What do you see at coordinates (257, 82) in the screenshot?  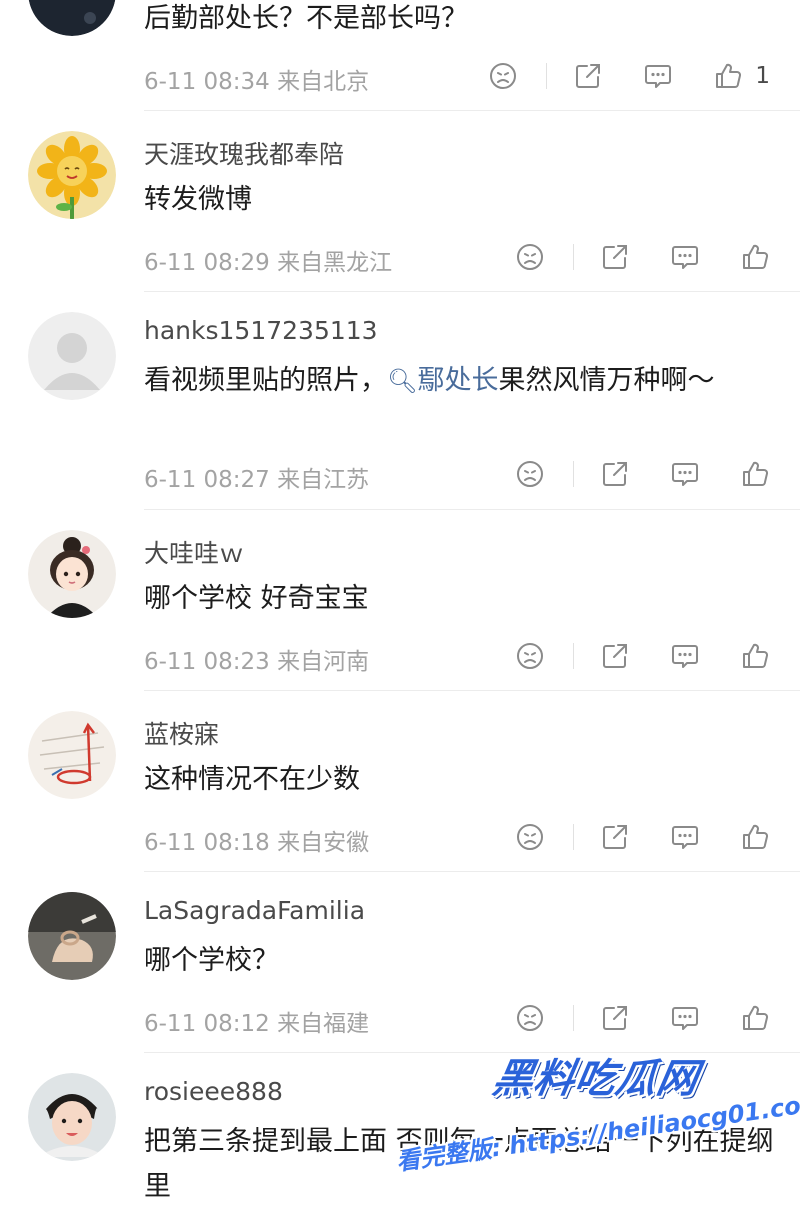 I see `comment-meta: 6-11 08:34 来自北京` at bounding box center [257, 82].